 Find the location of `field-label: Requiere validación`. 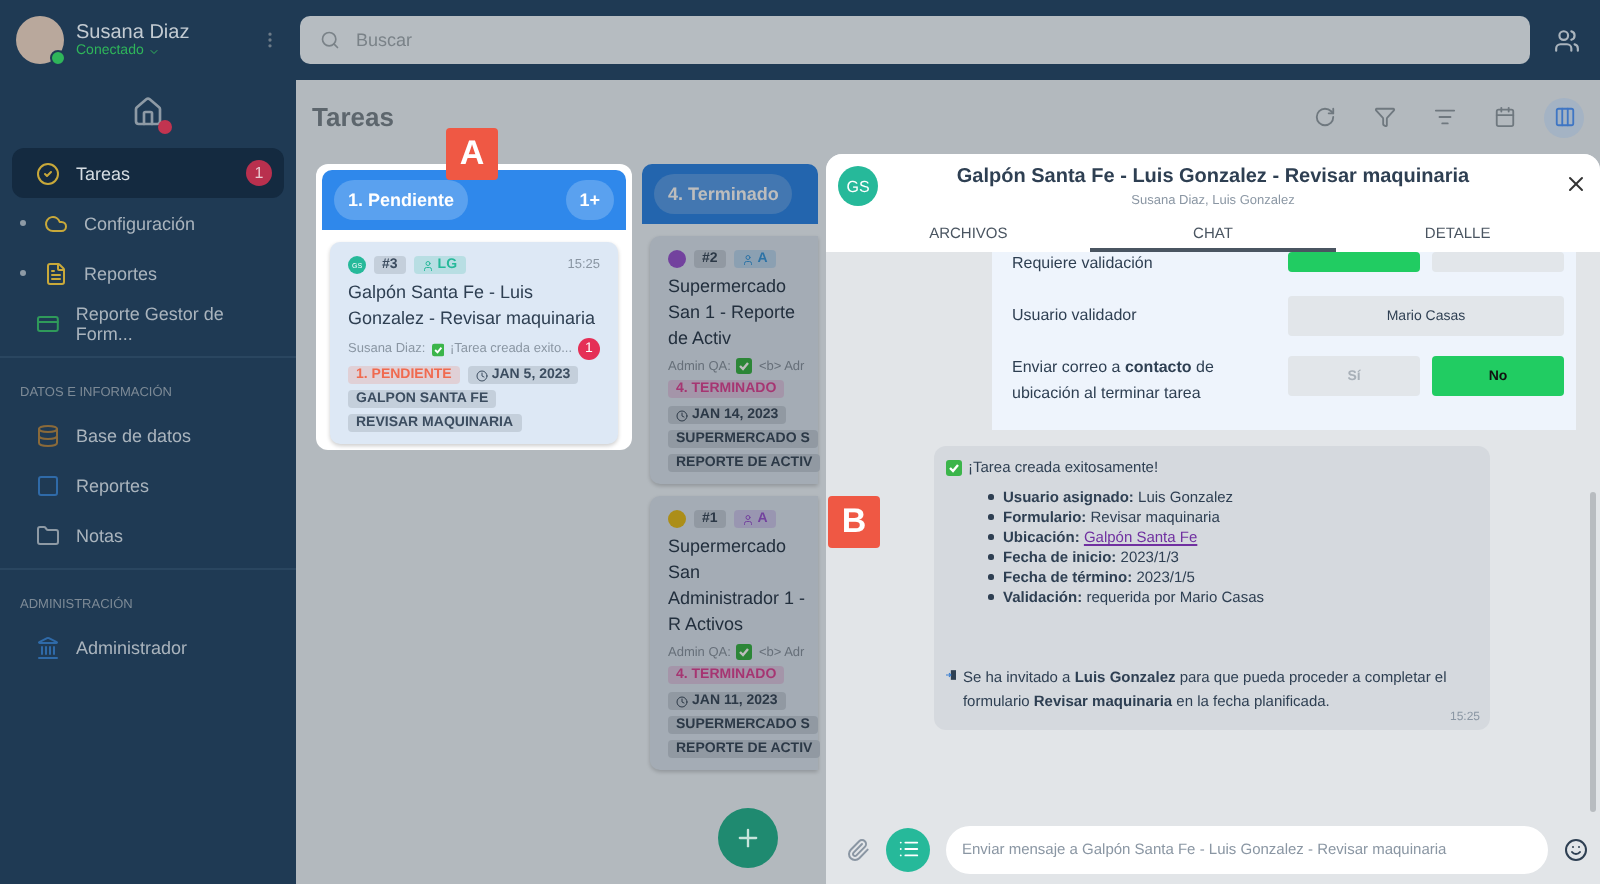

field-label: Requiere validación is located at coordinates (1083, 264).